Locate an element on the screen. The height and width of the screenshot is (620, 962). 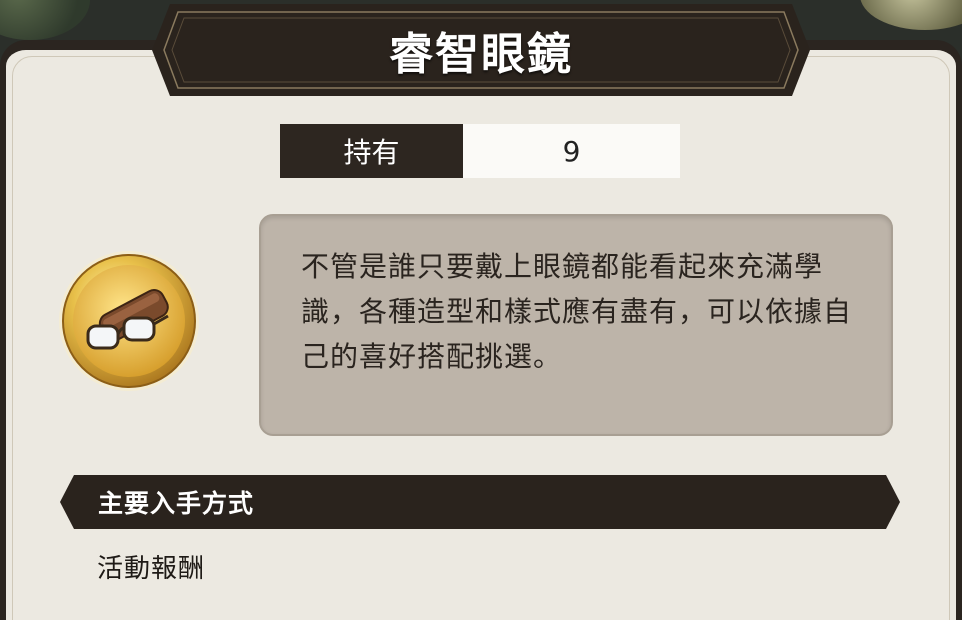
acquisition-source: 活動報酬 is located at coordinates (151, 569).